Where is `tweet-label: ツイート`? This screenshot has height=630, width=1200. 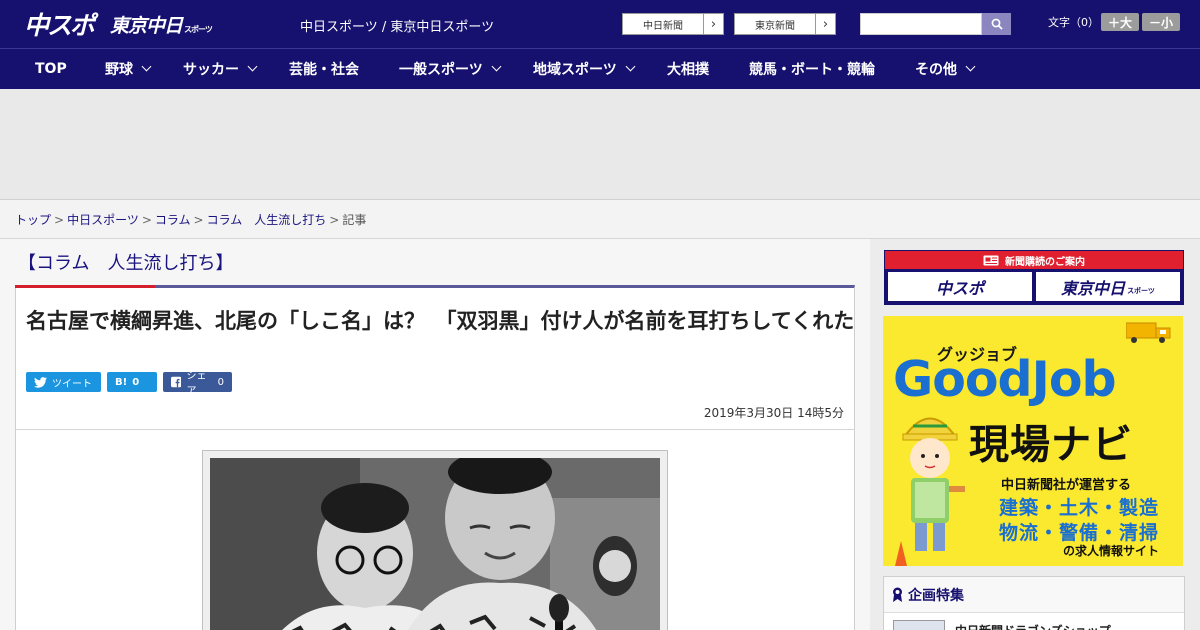 tweet-label: ツイート is located at coordinates (72, 384).